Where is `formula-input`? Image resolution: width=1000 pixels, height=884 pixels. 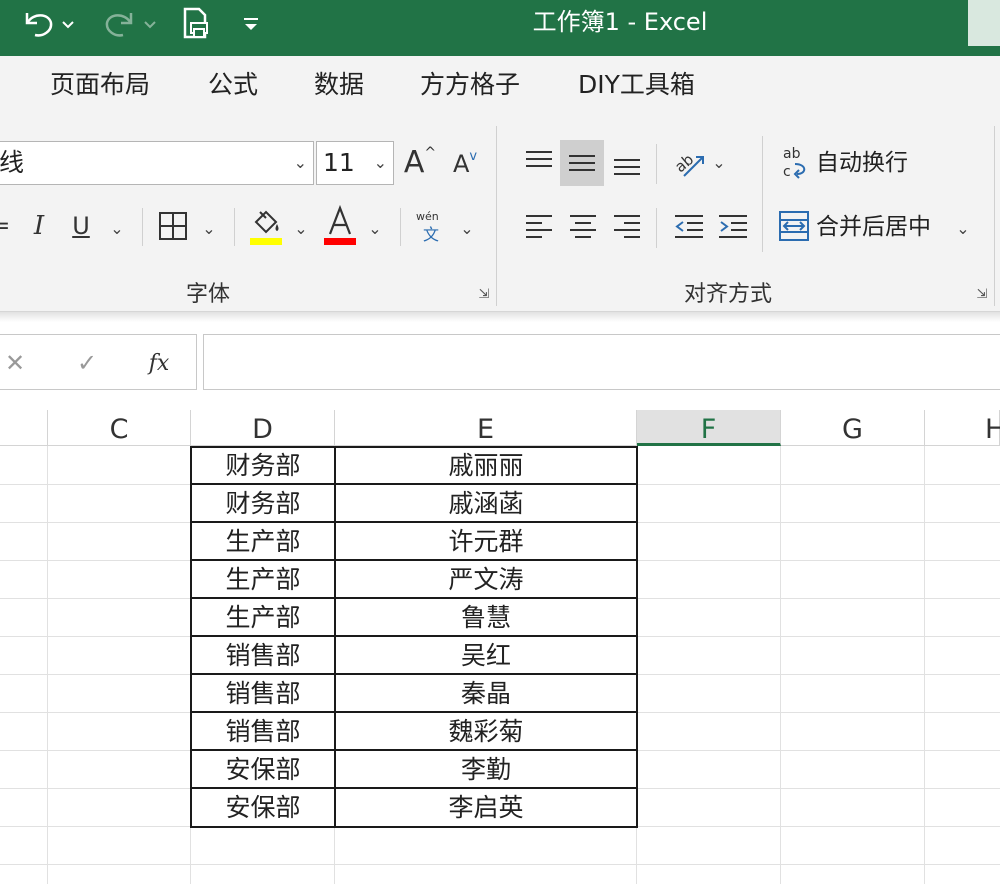 formula-input is located at coordinates (601, 362).